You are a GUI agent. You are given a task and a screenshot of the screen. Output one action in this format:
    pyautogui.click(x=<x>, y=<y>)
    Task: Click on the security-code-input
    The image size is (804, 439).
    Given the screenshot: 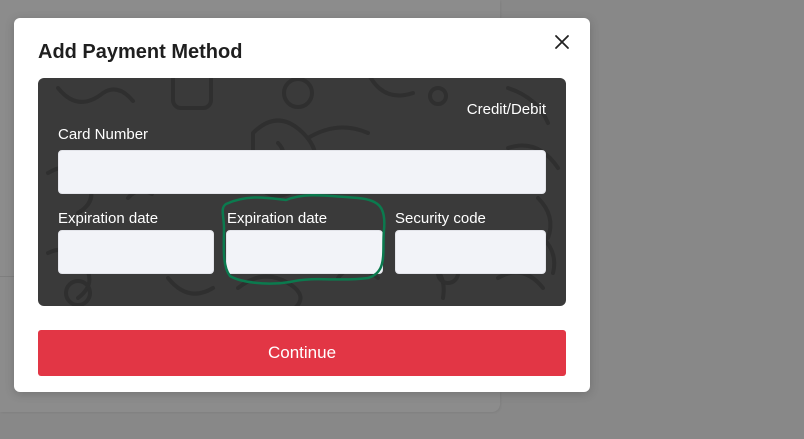 What is the action you would take?
    pyautogui.click(x=470, y=252)
    